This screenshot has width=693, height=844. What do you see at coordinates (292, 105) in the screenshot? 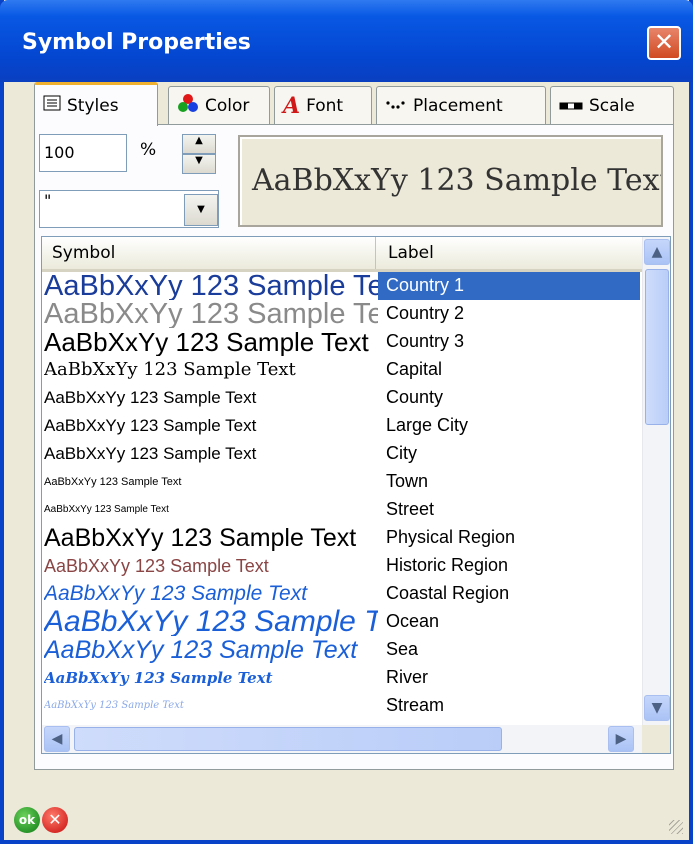
I see `font-a-icon: A` at bounding box center [292, 105].